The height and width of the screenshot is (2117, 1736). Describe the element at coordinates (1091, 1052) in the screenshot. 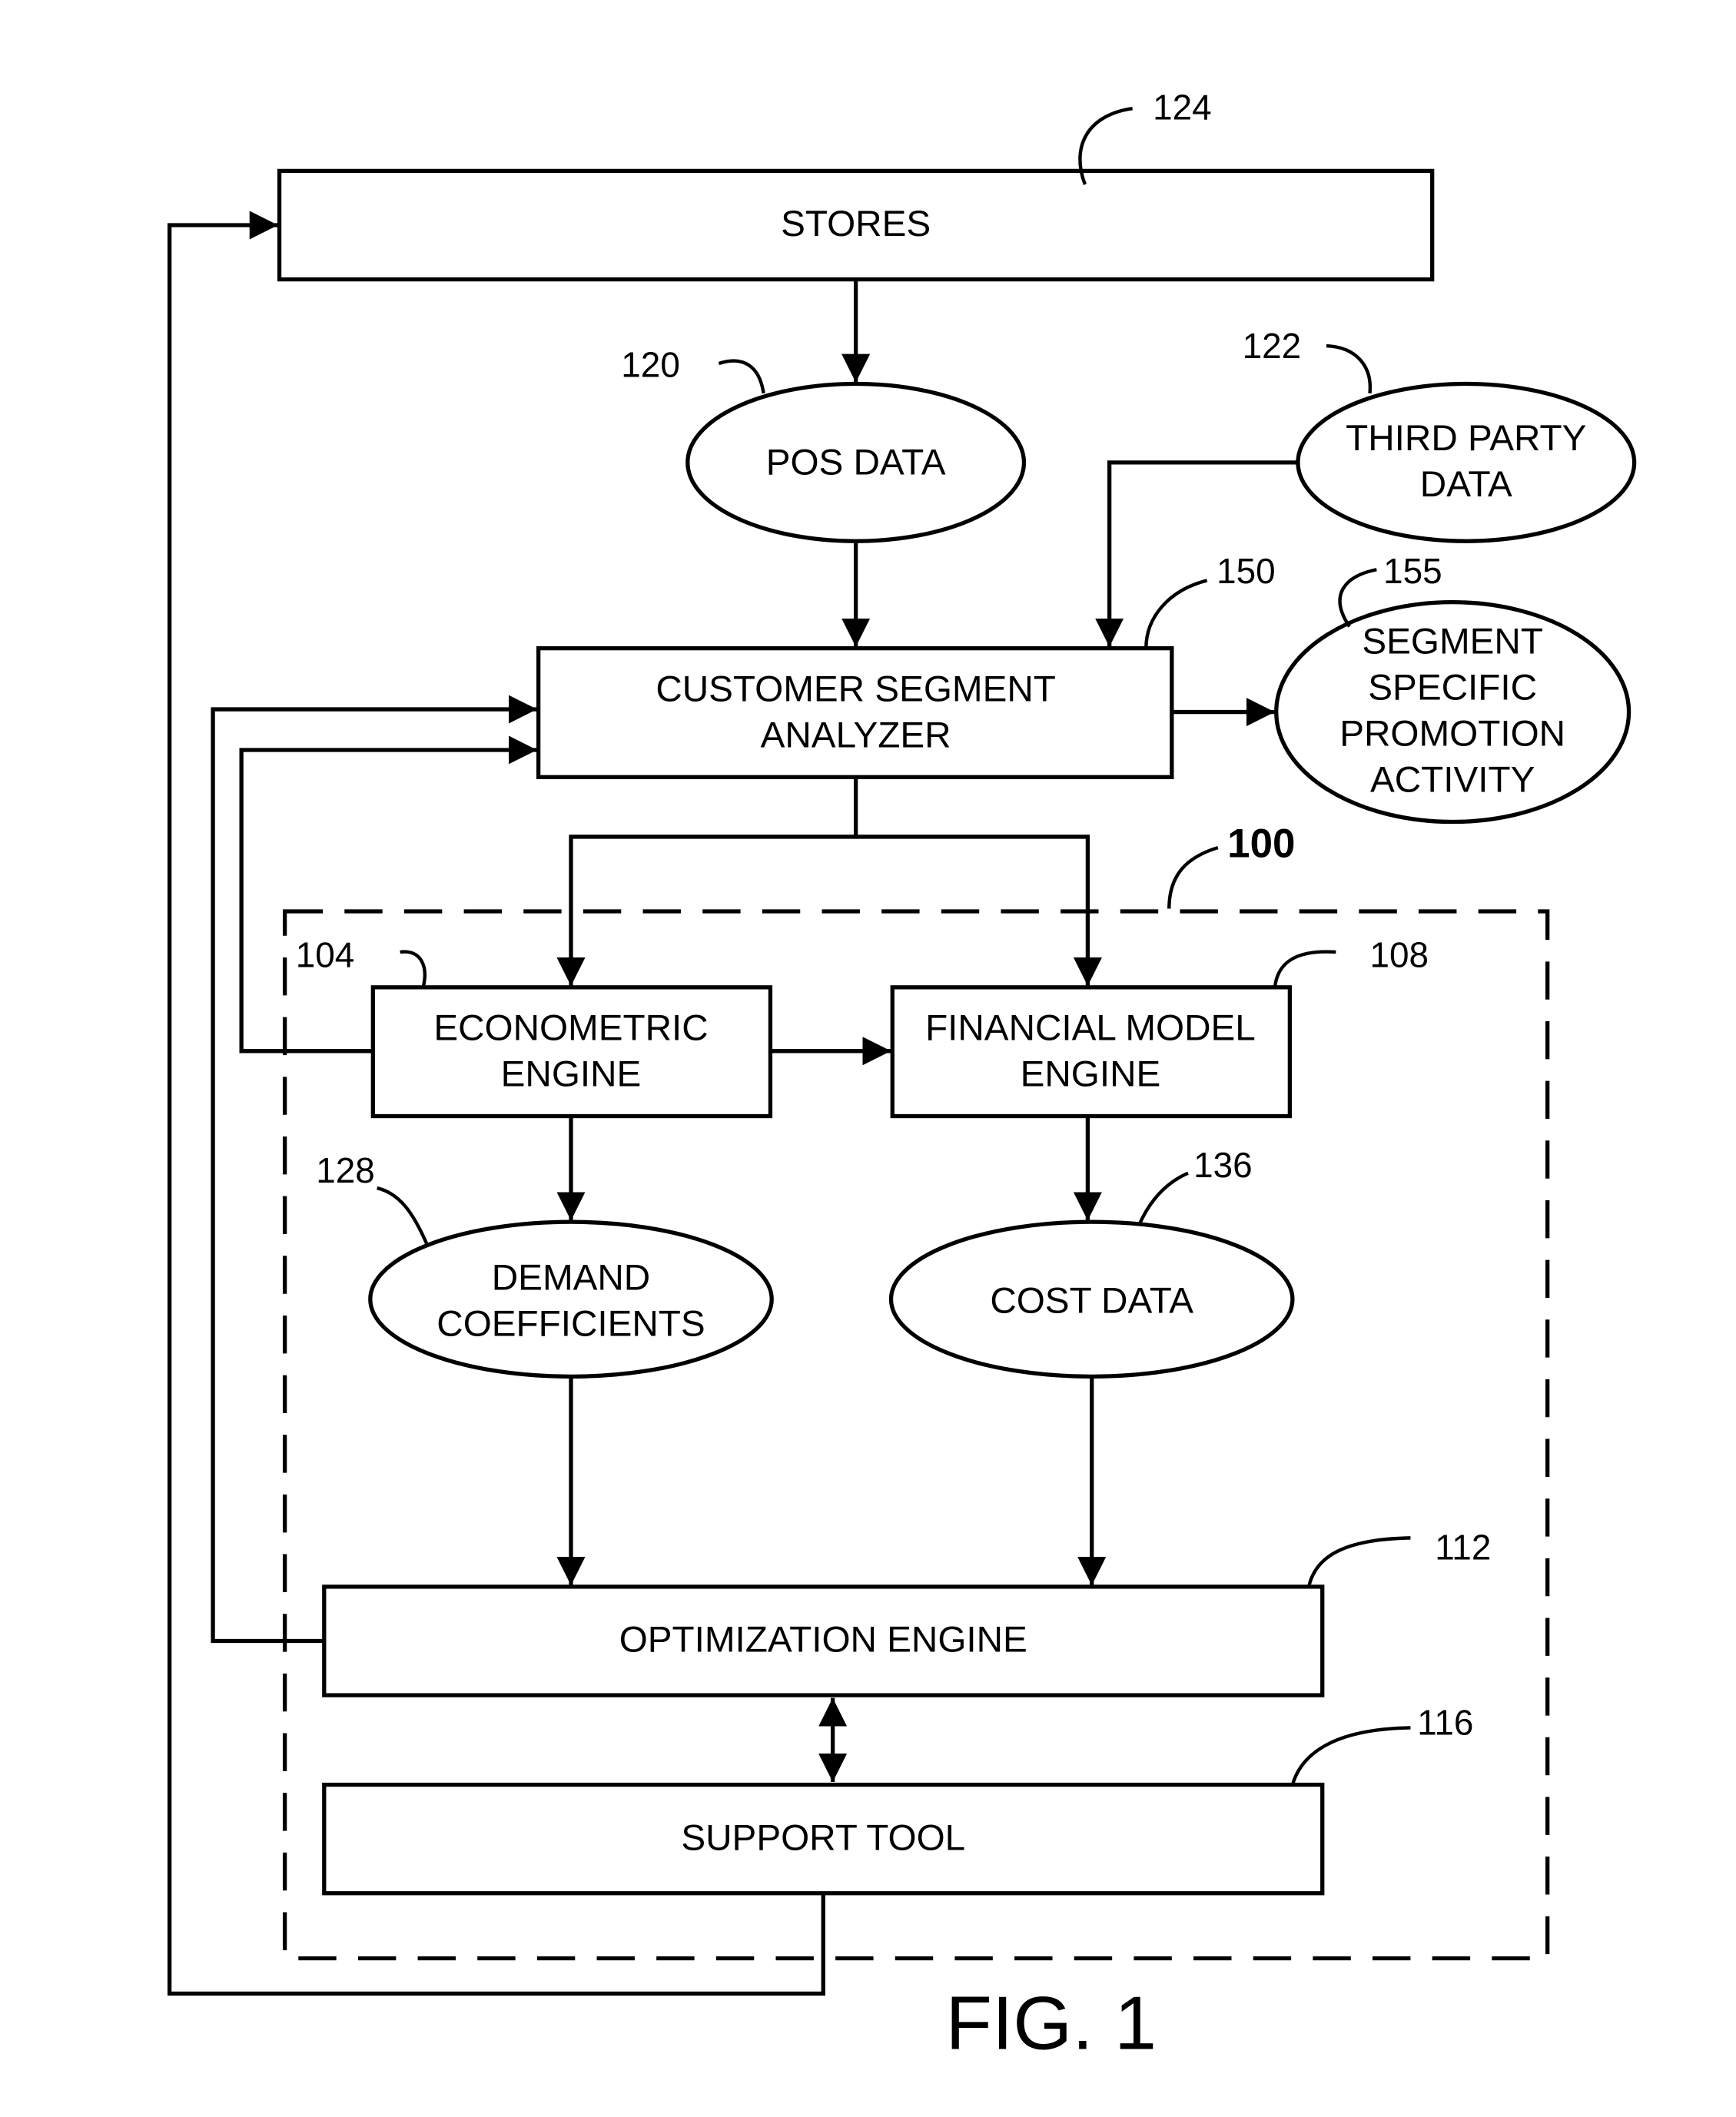

I see `node-financial-model-engine: FINANCIAL MODEL ENGINE` at that location.